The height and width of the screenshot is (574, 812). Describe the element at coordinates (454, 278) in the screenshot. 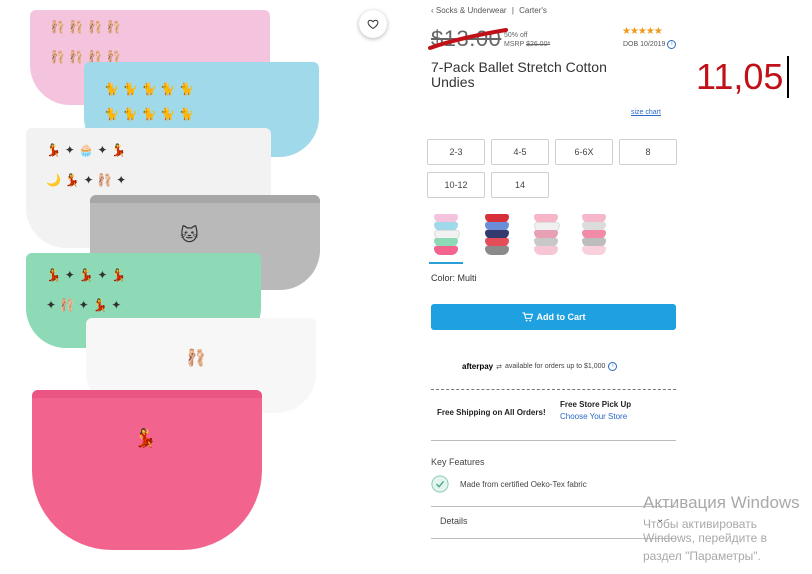

I see `color-label: Color: Multi` at that location.